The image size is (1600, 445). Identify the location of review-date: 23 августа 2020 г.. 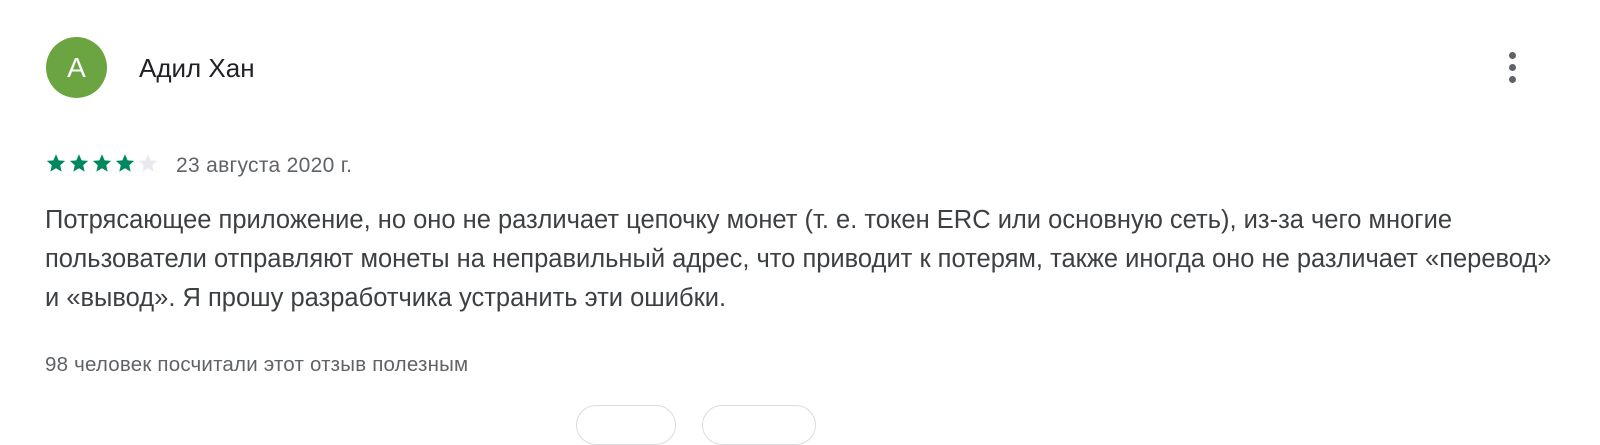
(264, 165).